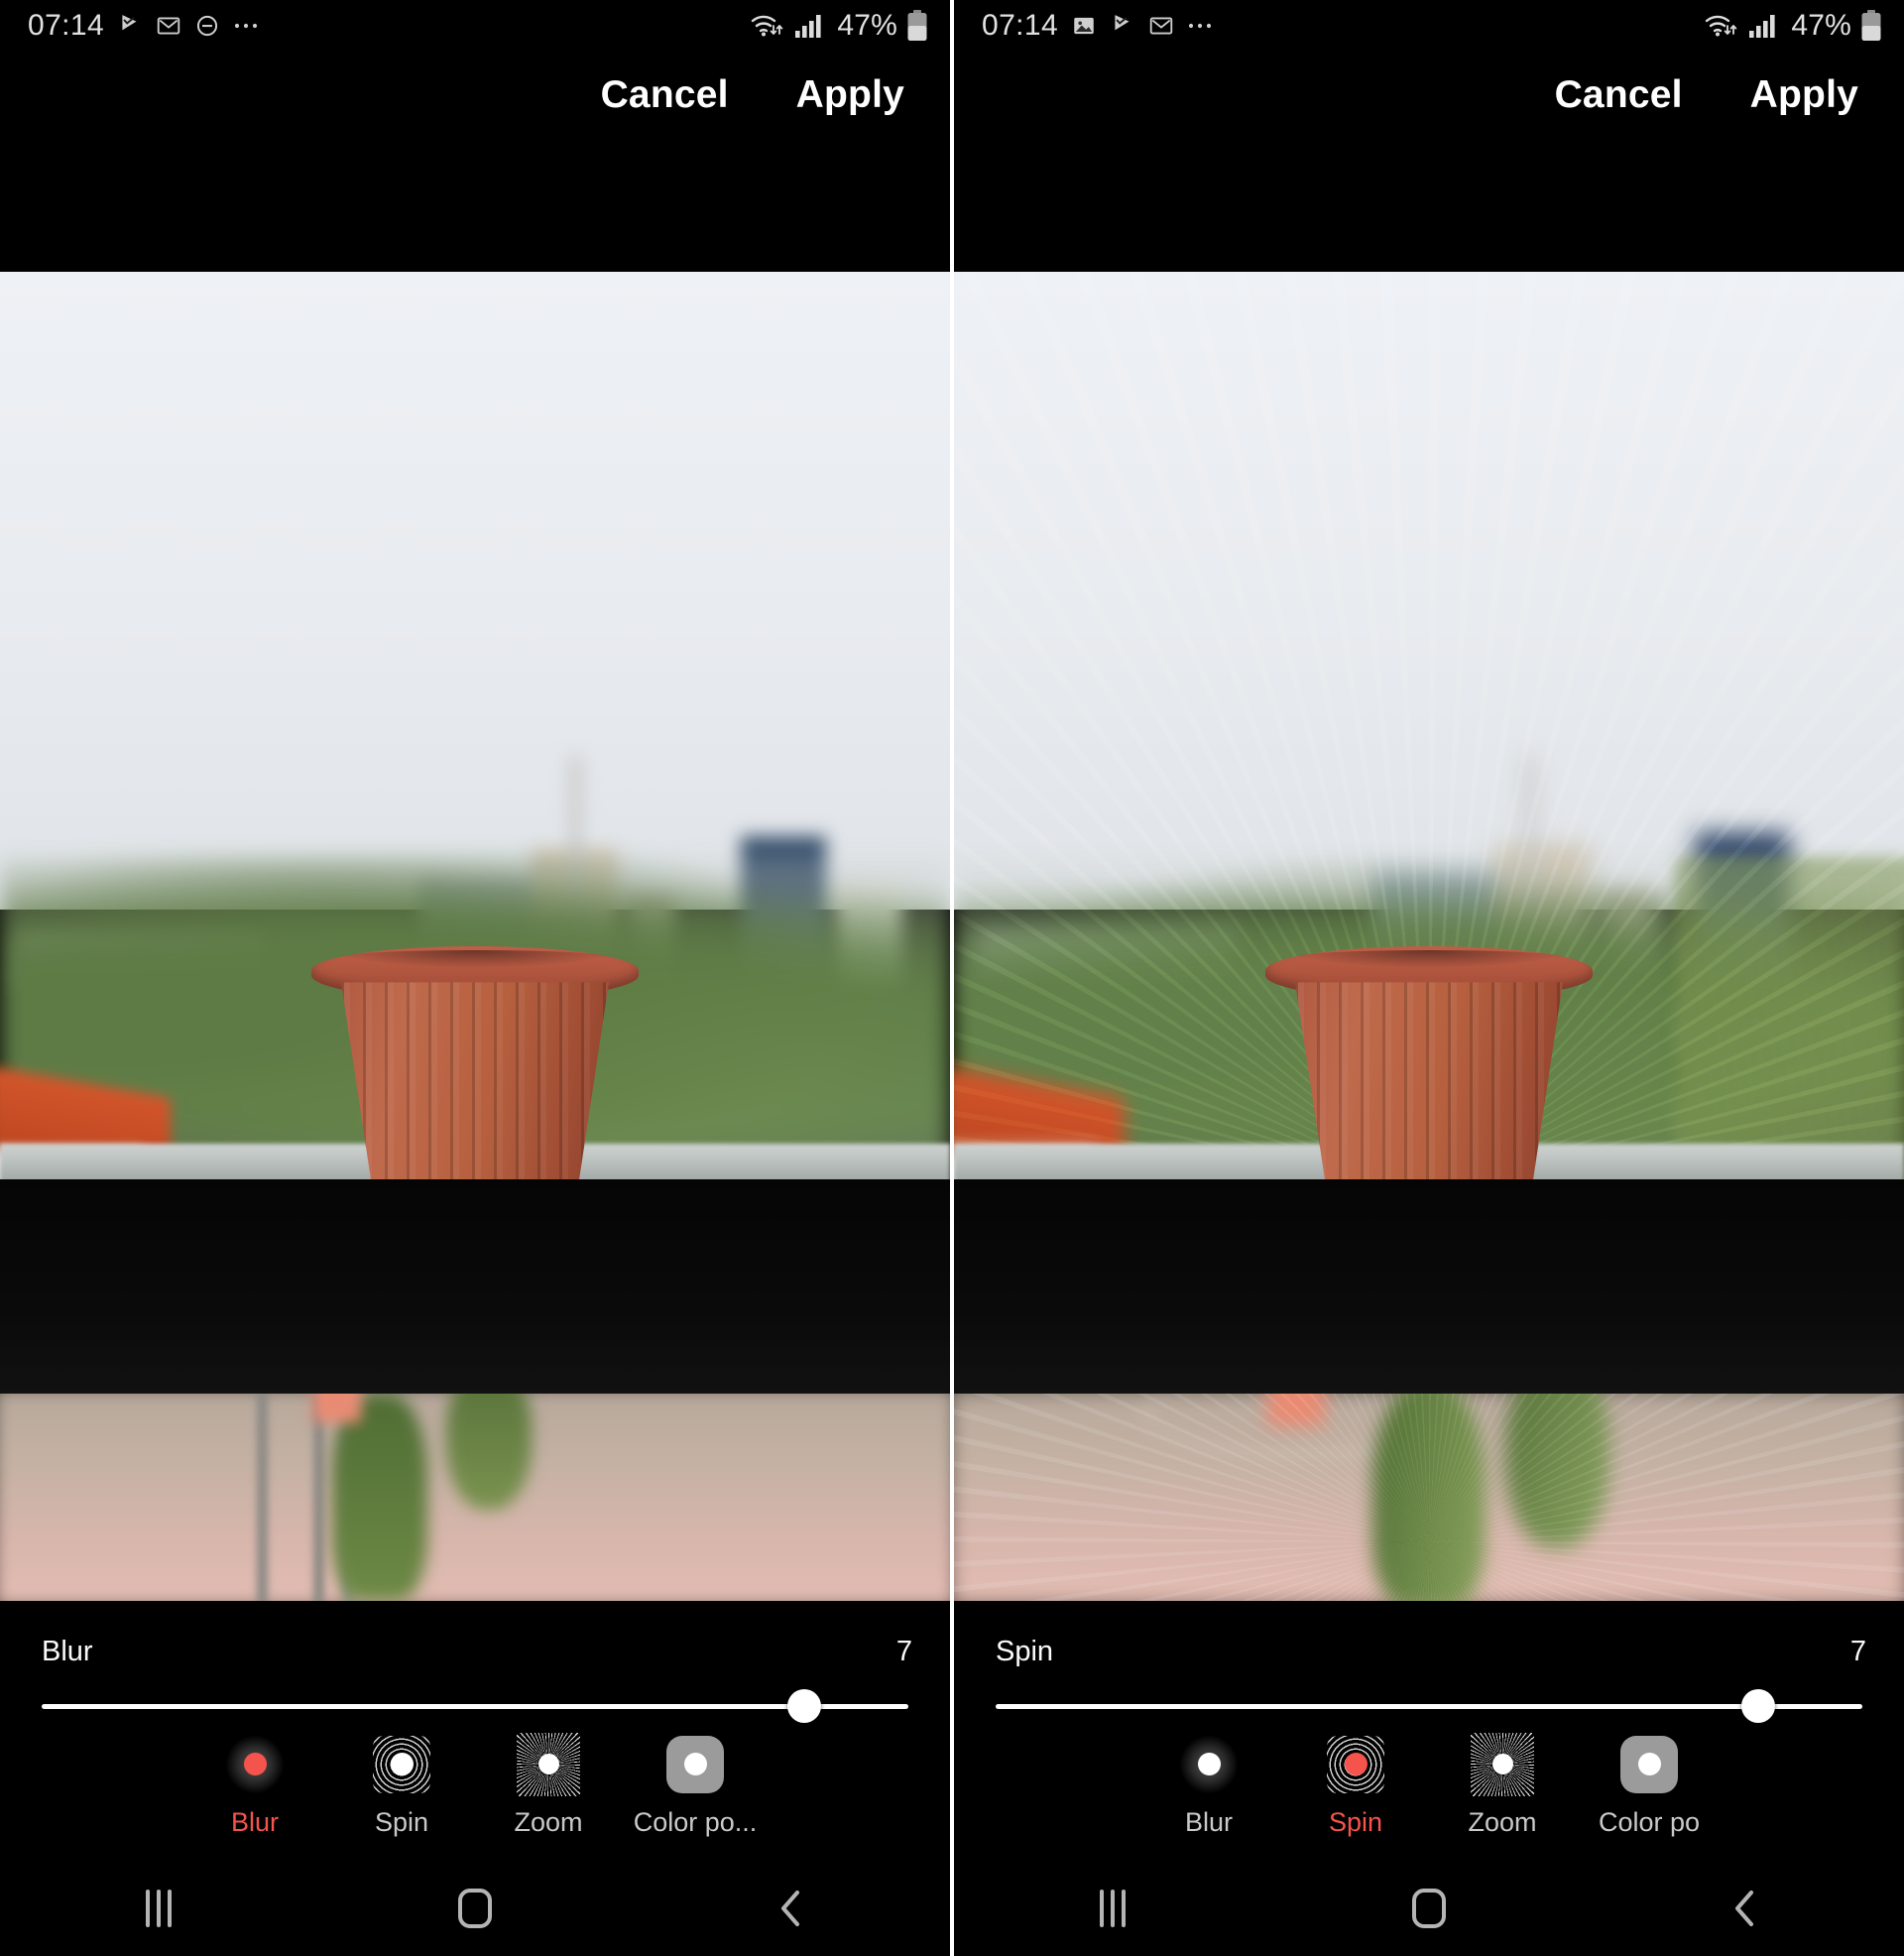  I want to click on effect-tool-strip: Blur Spin Zoom Color po, so click(1429, 1786).